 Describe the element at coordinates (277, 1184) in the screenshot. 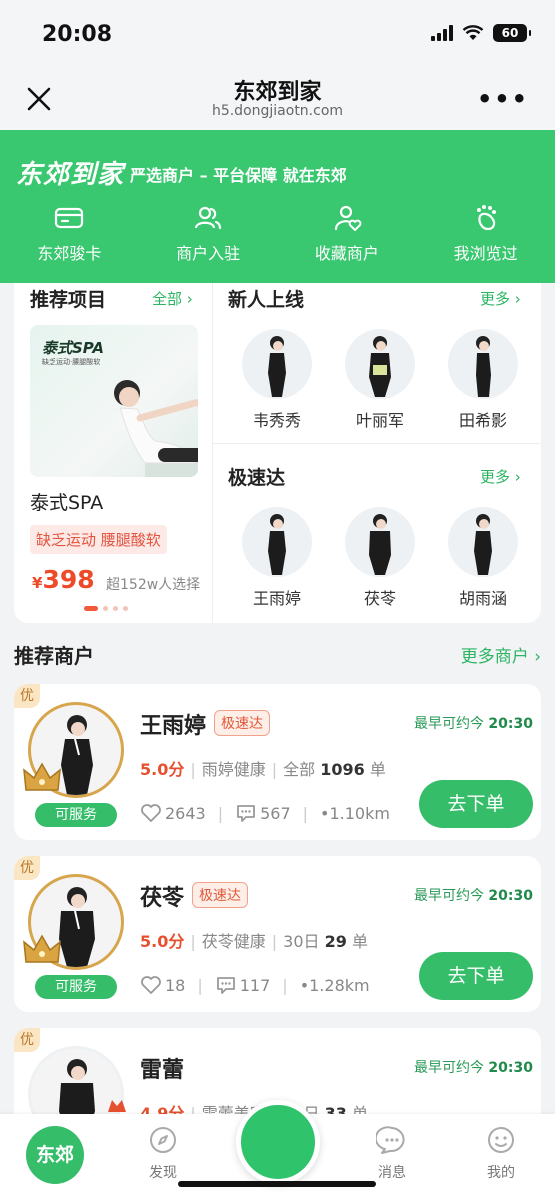

I see `home-indicator` at that location.